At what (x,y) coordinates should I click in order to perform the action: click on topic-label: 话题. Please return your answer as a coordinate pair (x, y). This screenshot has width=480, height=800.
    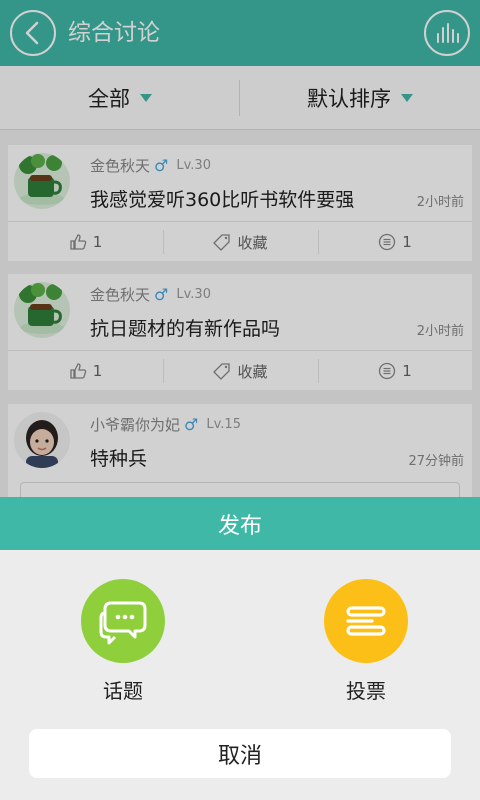
    Looking at the image, I should click on (123, 689).